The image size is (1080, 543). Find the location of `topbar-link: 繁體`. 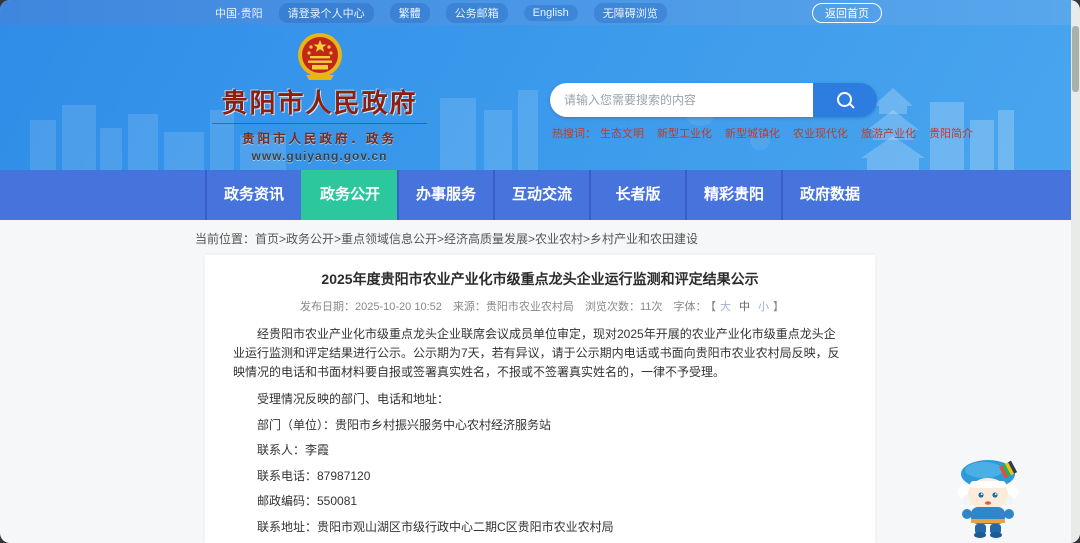

topbar-link: 繁體 is located at coordinates (409, 12).